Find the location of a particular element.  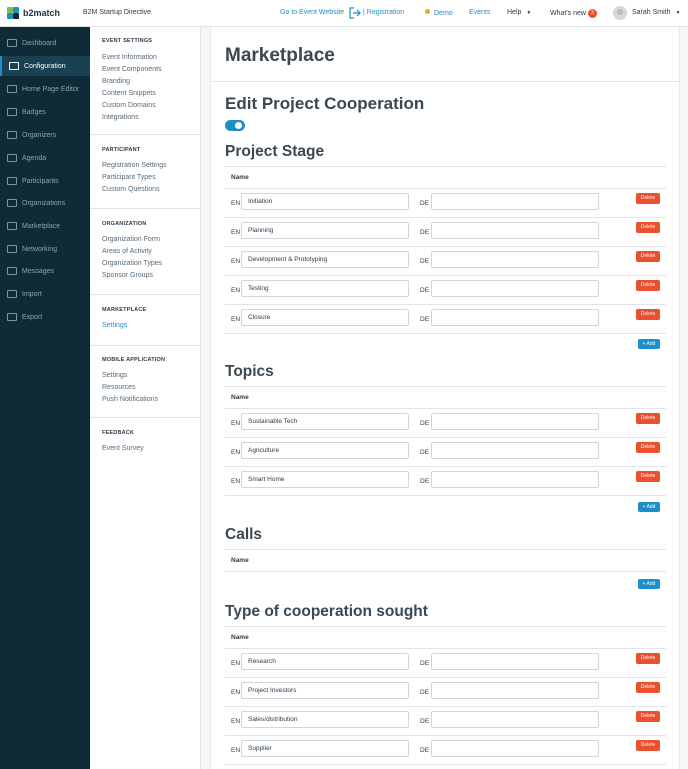

registration-link: | Registration is located at coordinates (383, 12).